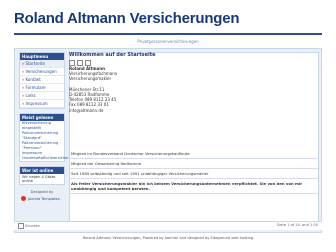 The image size is (336, 252). I want to click on print-icon, so click(21, 226).